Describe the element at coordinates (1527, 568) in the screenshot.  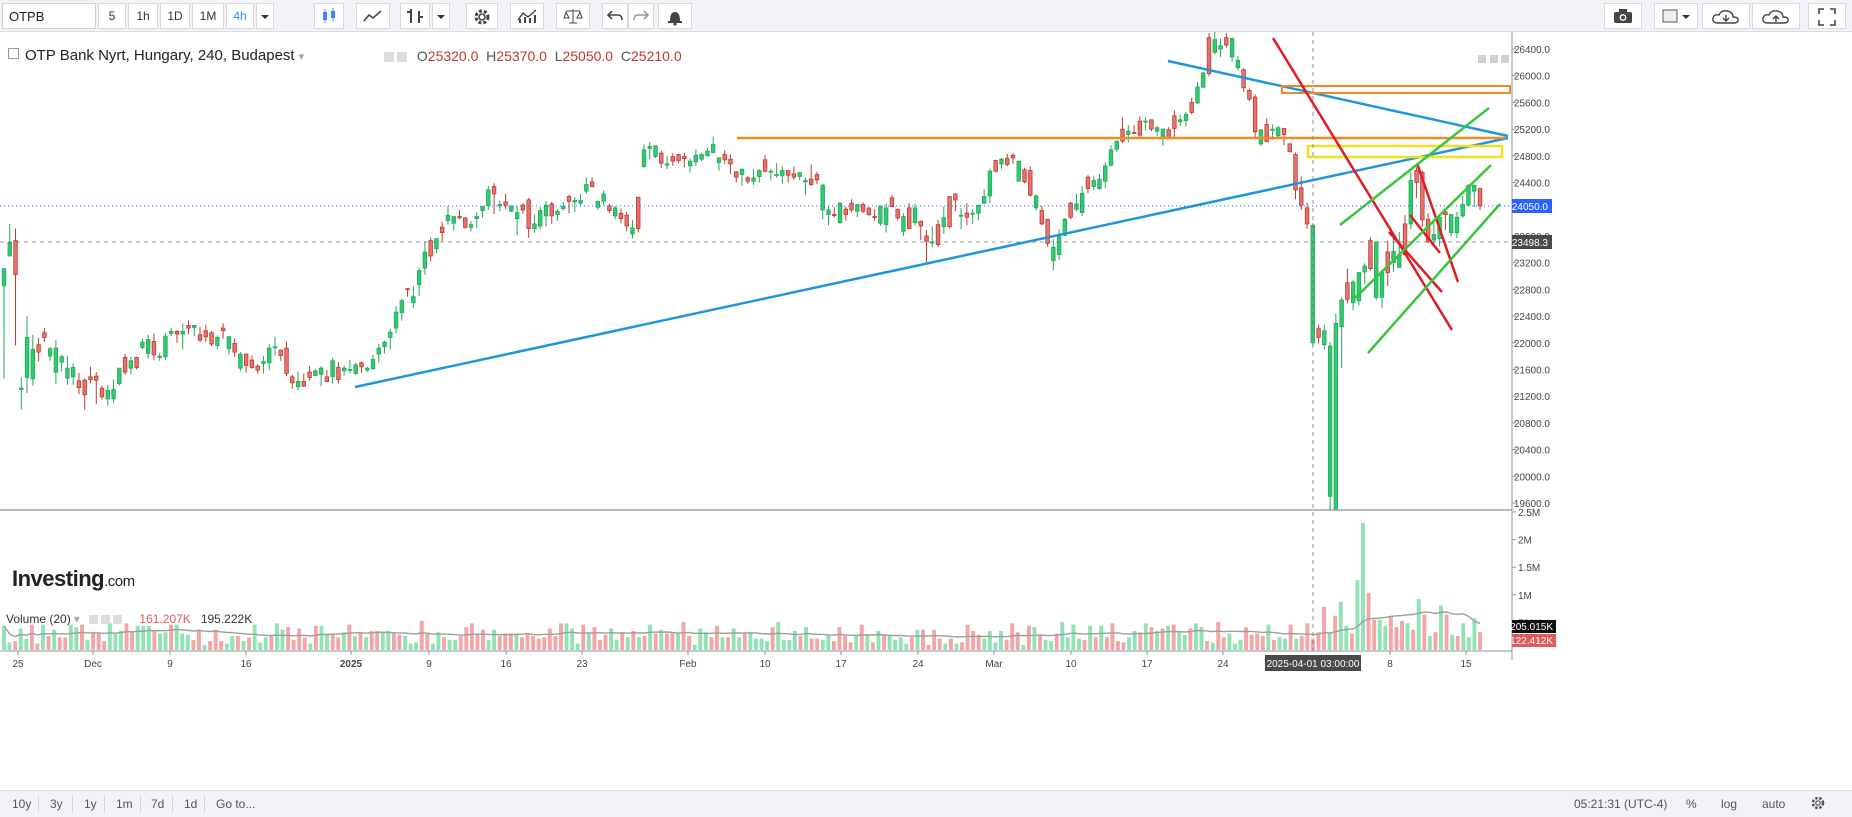
I see `volume-axis: 2.5M2M1.5M1M500K` at that location.